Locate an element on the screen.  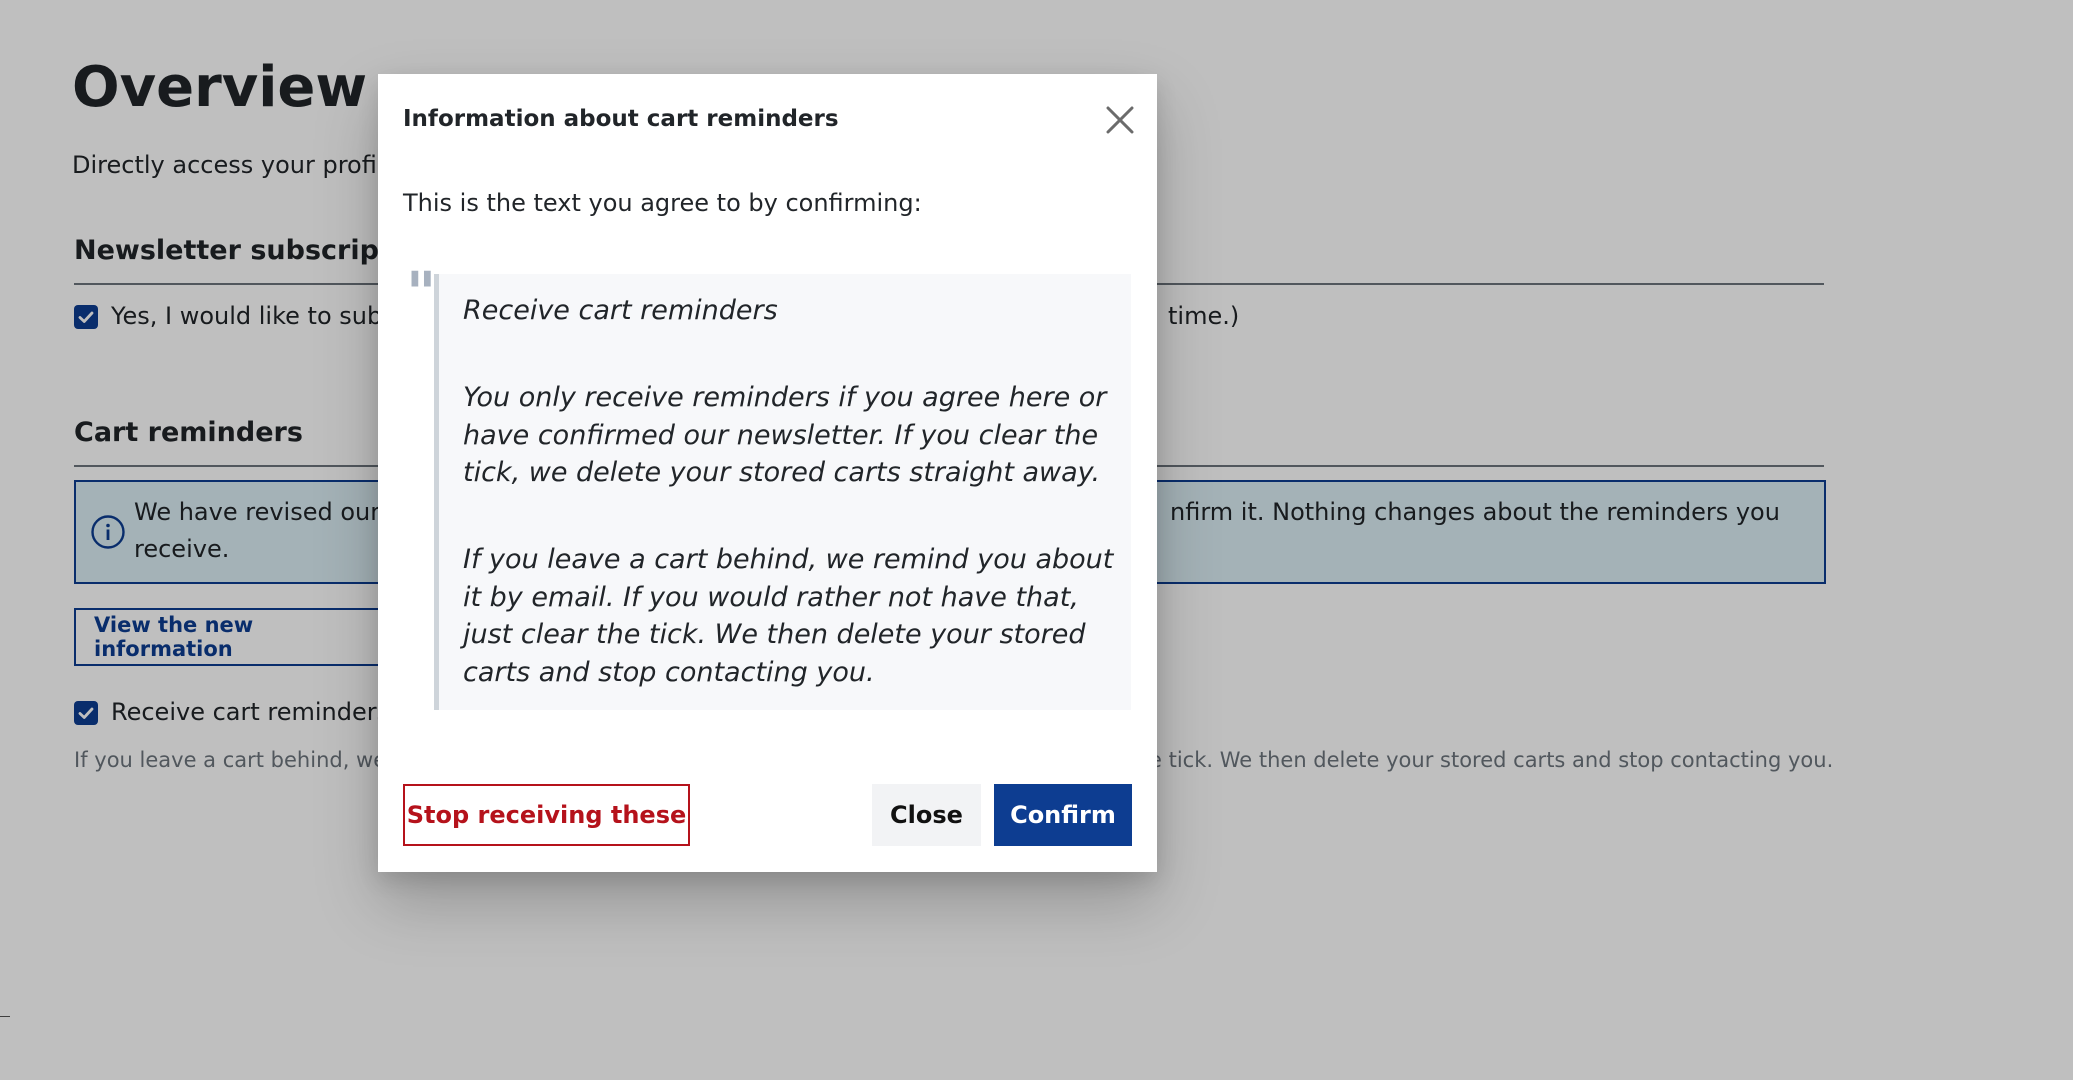
quote-heading: Receive cart reminders is located at coordinates (620, 310).